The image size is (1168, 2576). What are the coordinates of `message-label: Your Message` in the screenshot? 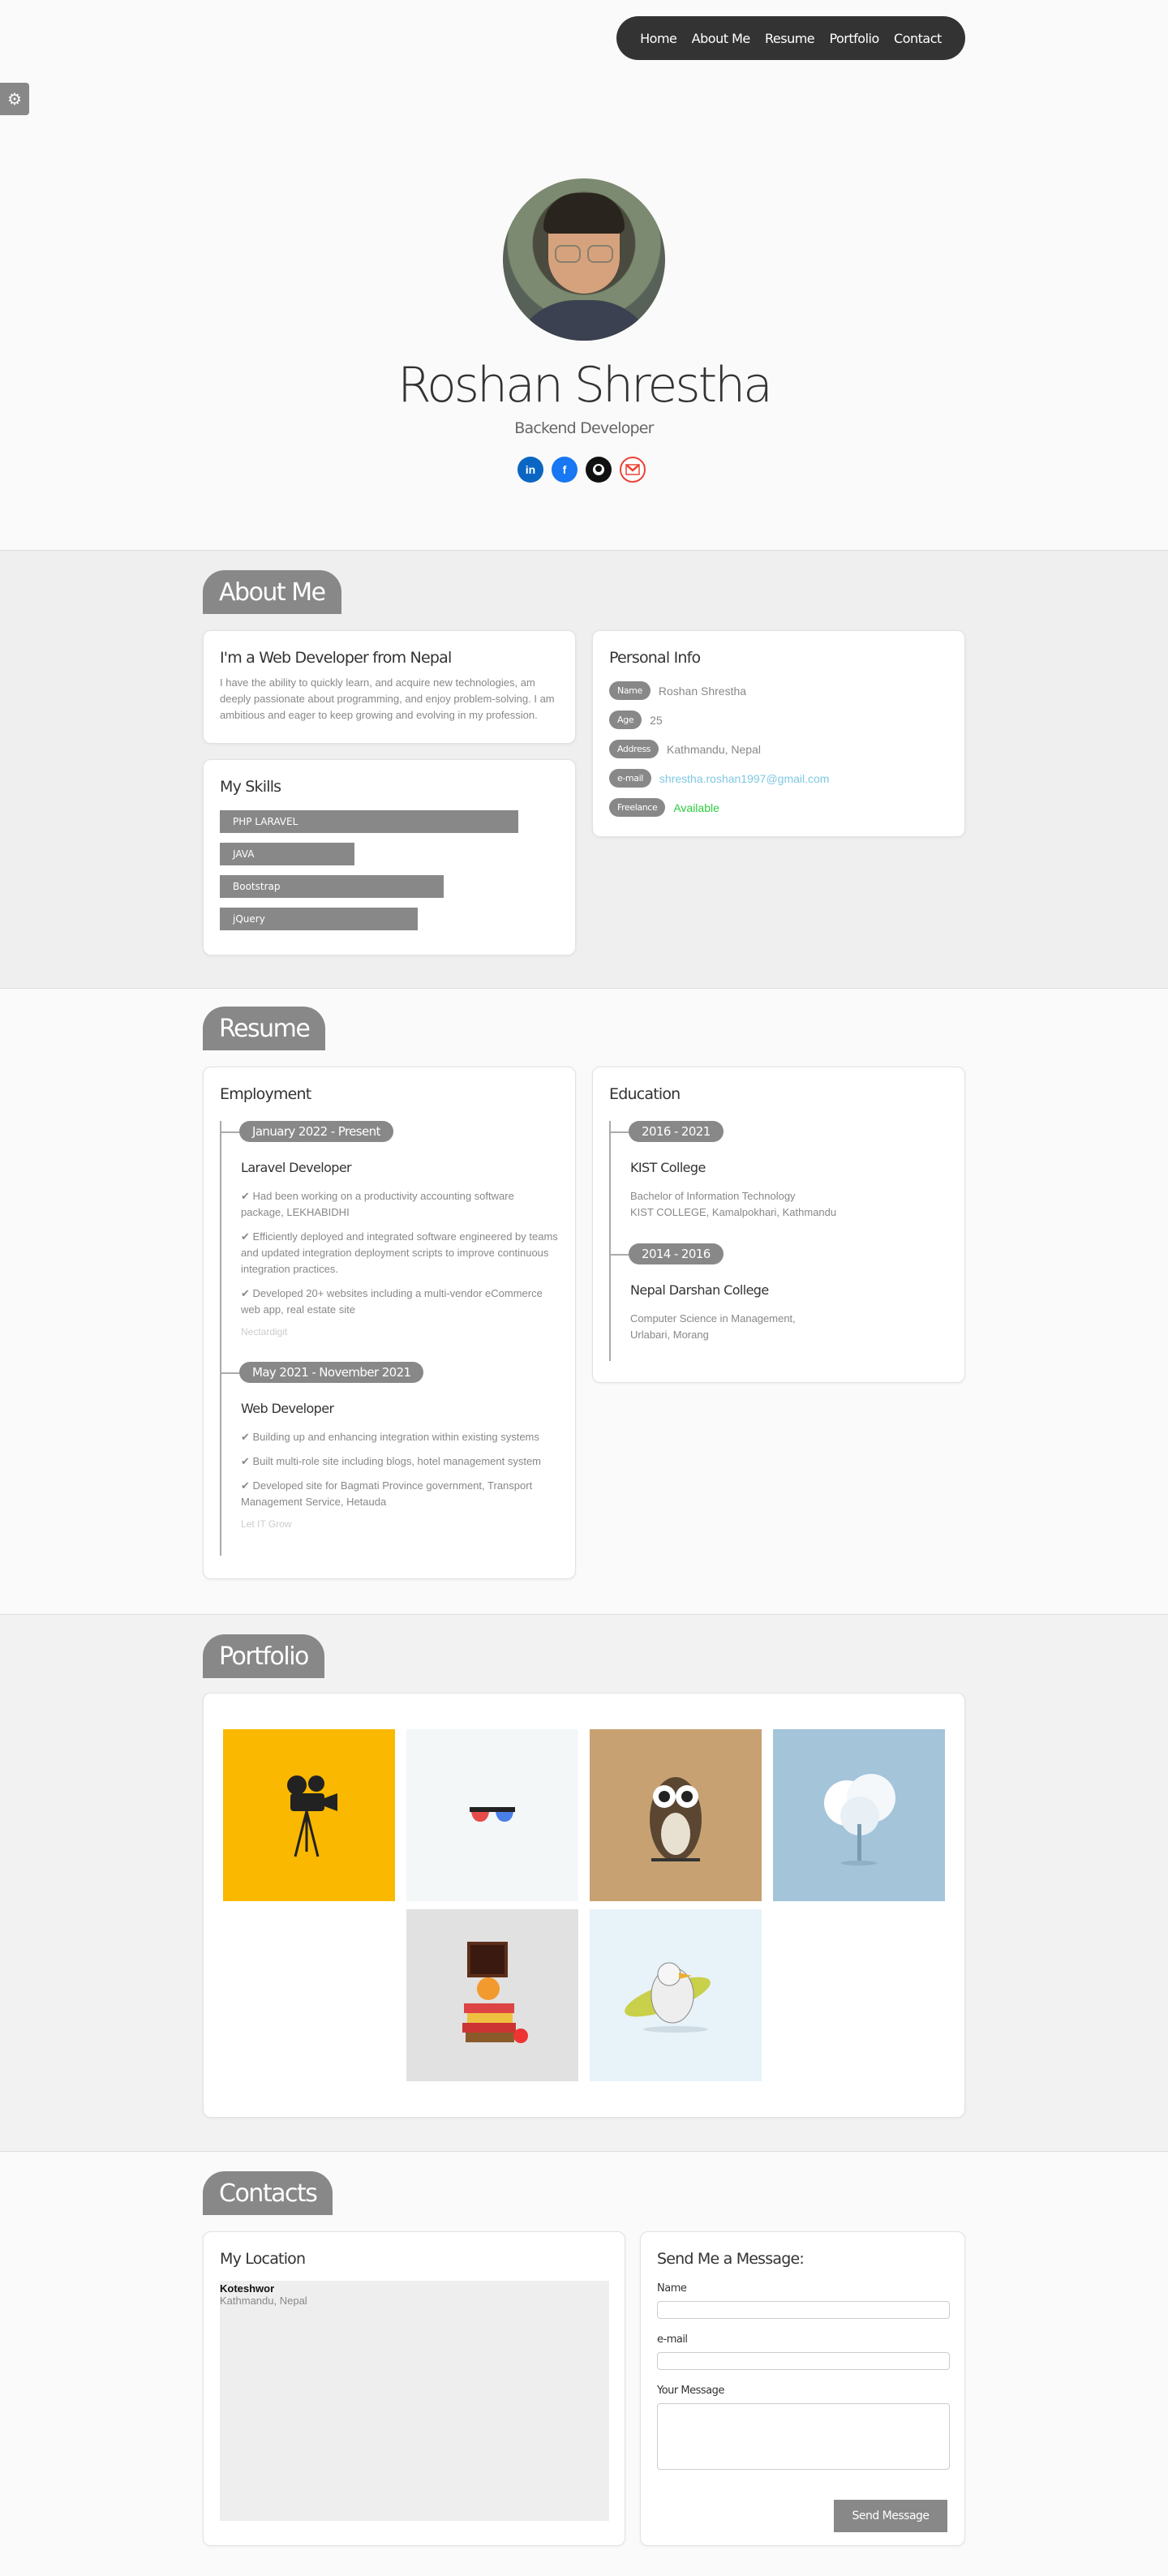 It's located at (690, 2391).